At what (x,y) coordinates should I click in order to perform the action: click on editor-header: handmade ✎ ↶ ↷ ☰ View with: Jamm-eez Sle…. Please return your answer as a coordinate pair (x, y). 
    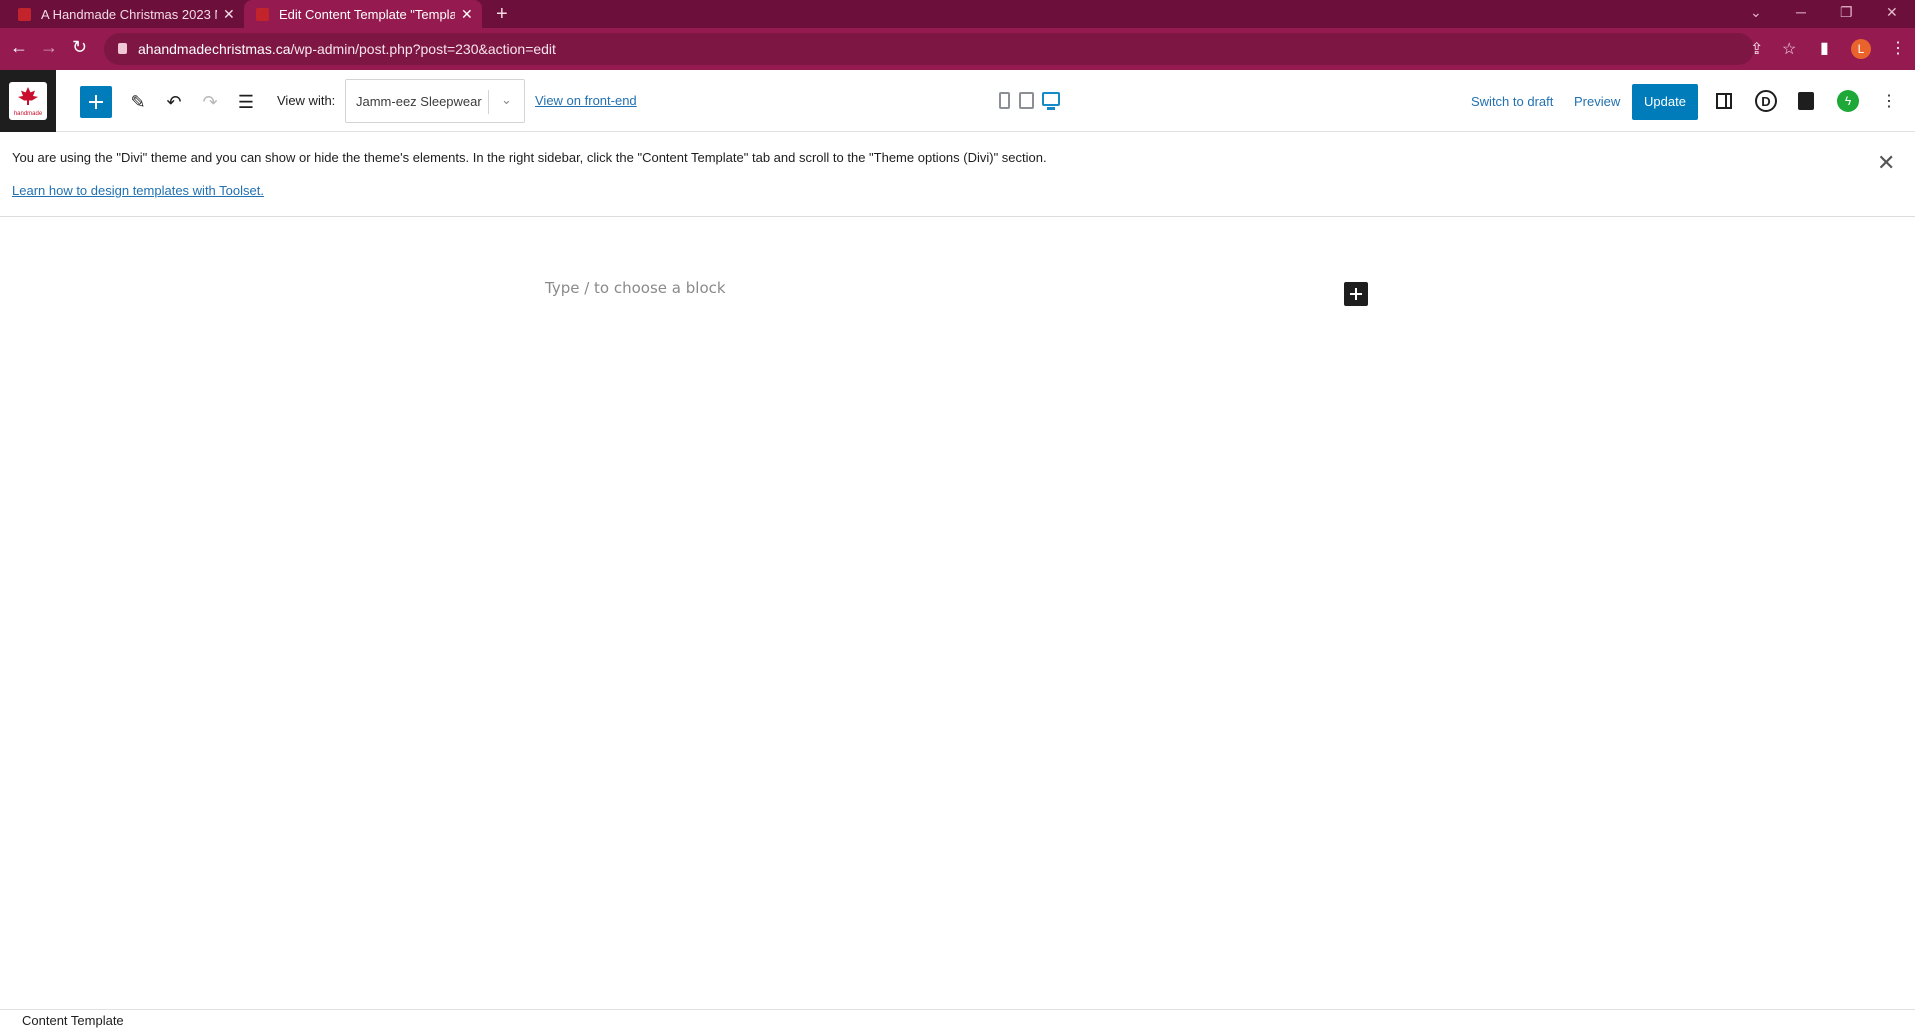
    Looking at the image, I should click on (957, 101).